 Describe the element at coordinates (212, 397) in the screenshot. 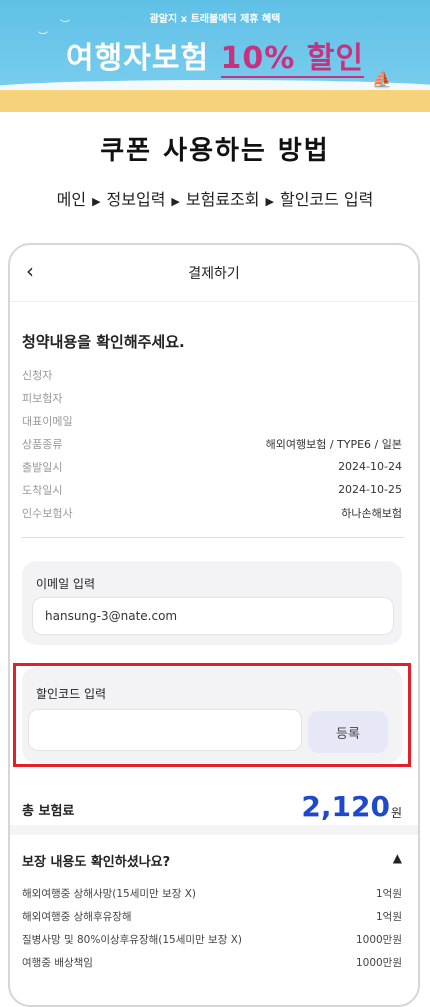

I see `info-row: 피보험자` at that location.